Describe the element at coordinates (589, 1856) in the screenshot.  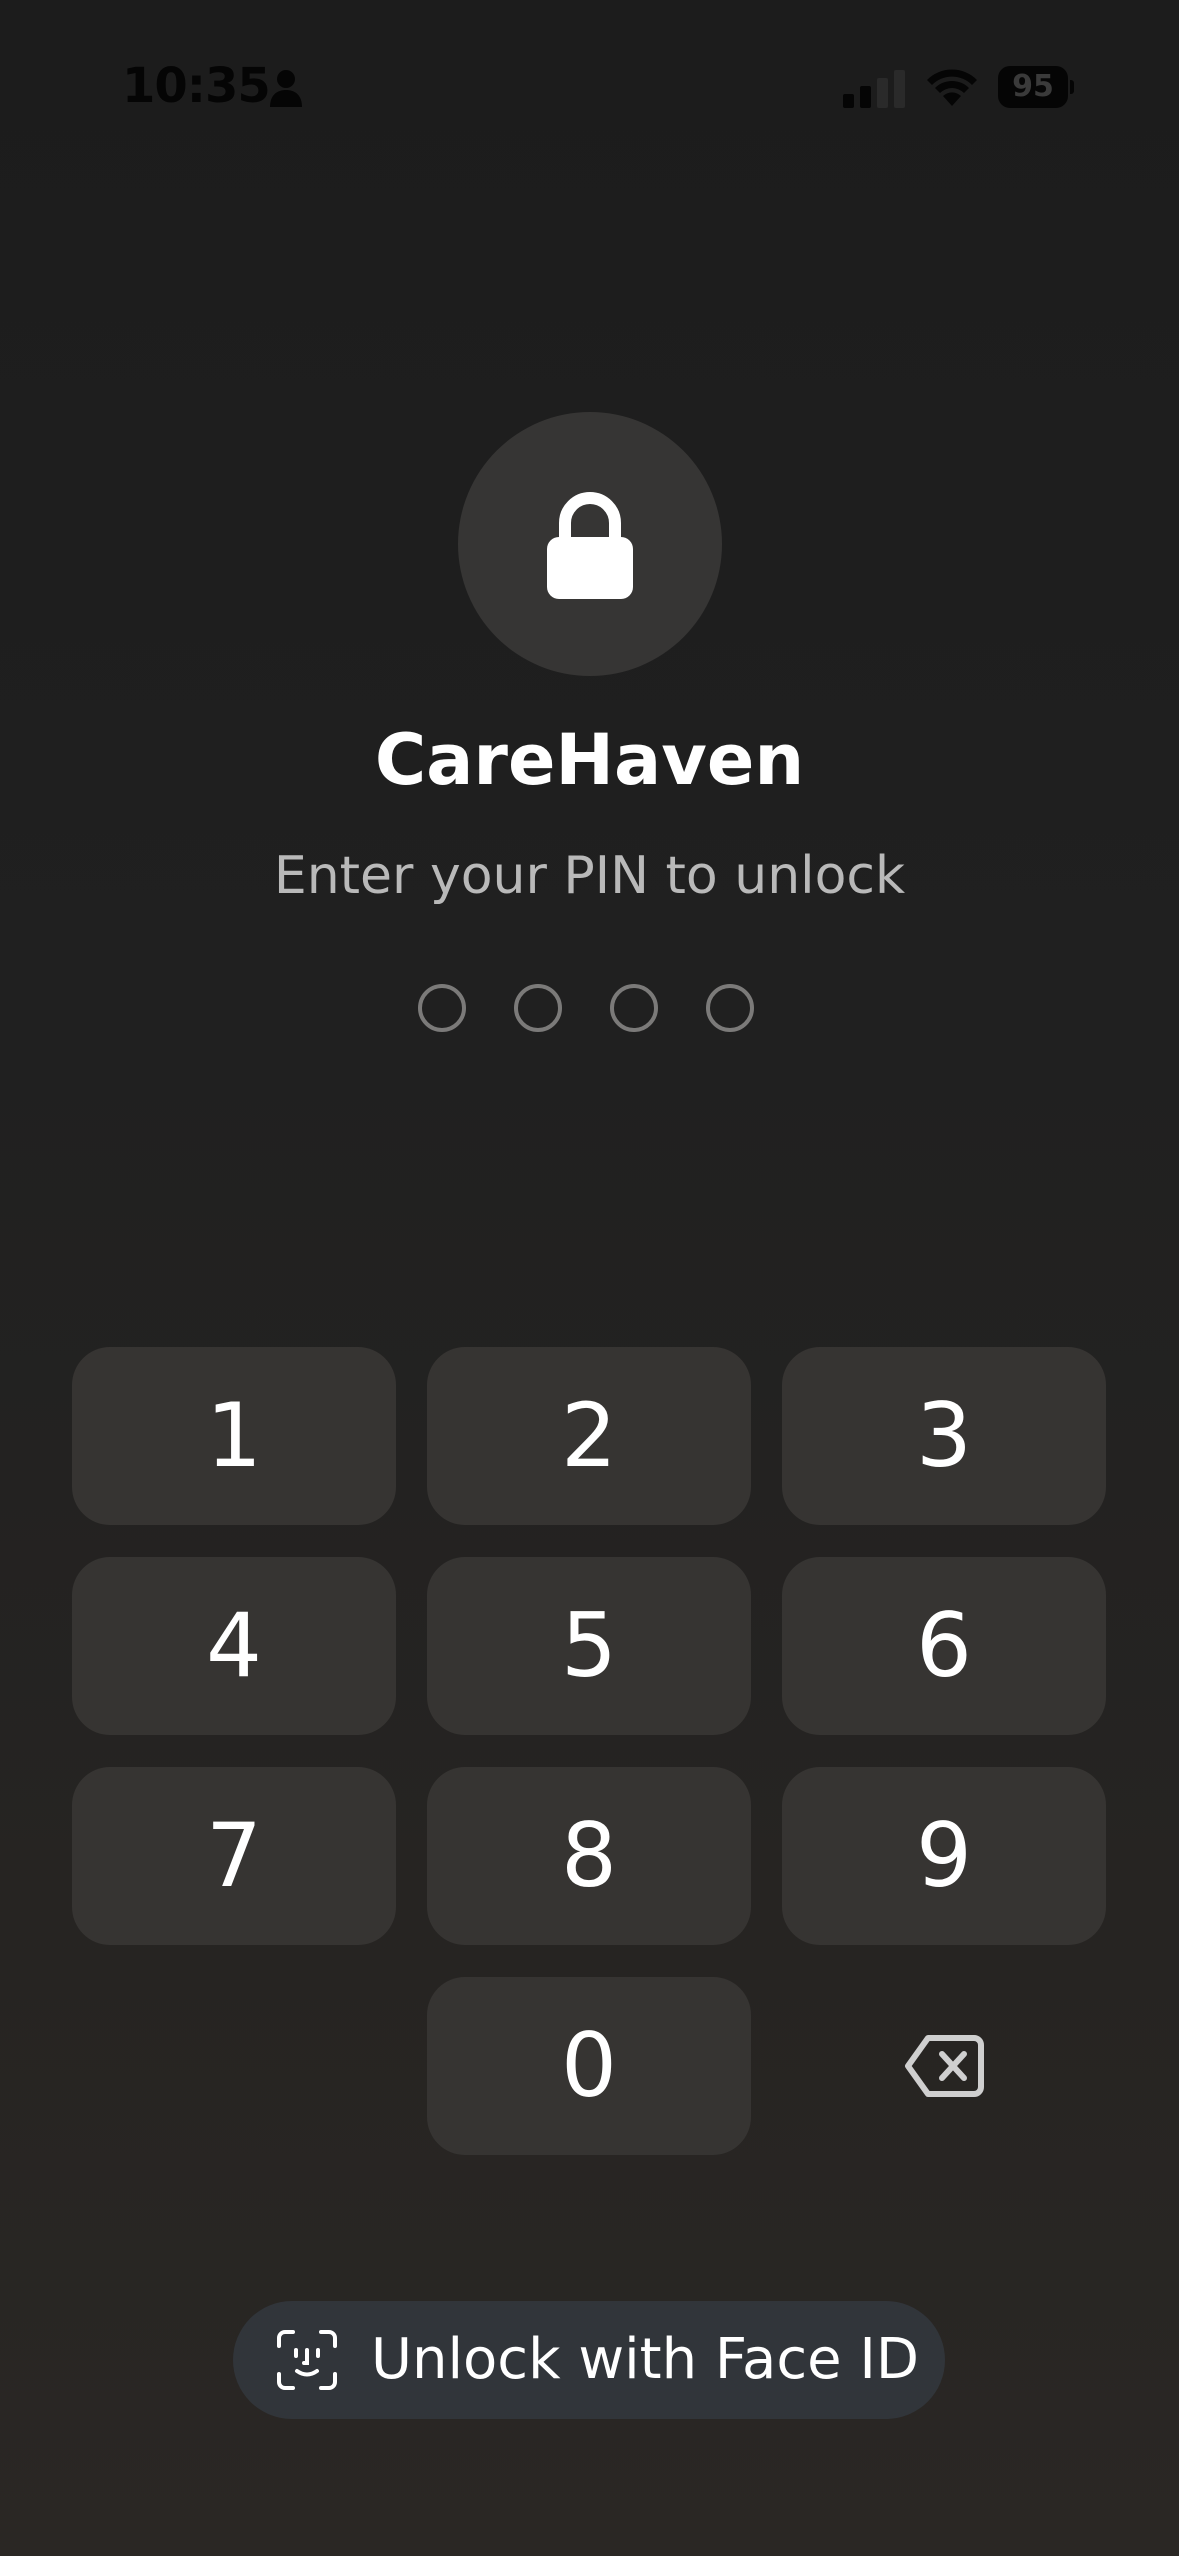
I see `key-8: 8` at that location.